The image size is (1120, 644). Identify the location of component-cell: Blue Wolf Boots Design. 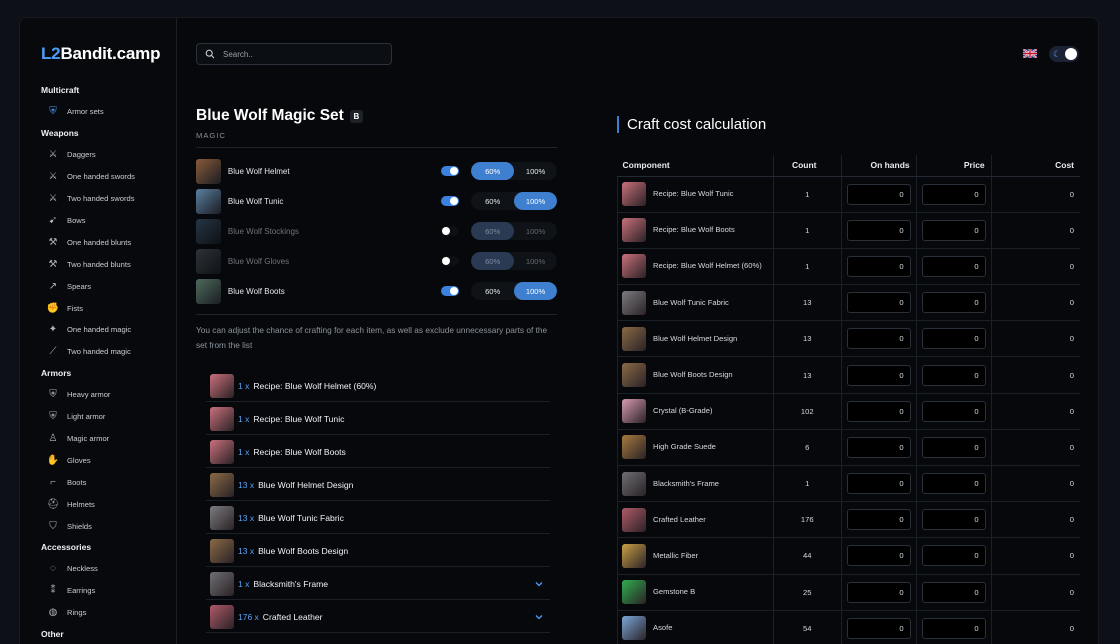
(695, 375).